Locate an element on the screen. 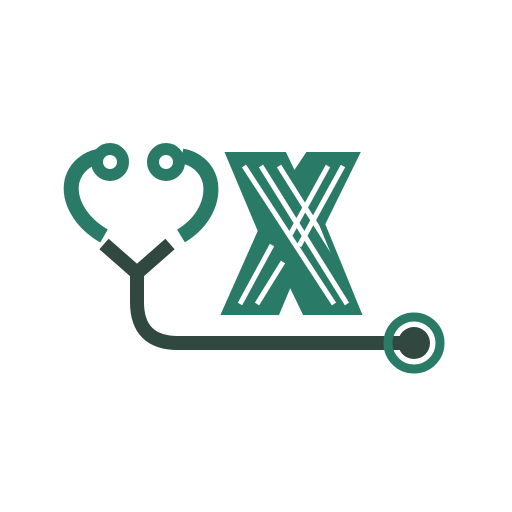 Image resolution: width=512 pixels, height=512 pixels. right-ear-tip is located at coordinates (166, 162).